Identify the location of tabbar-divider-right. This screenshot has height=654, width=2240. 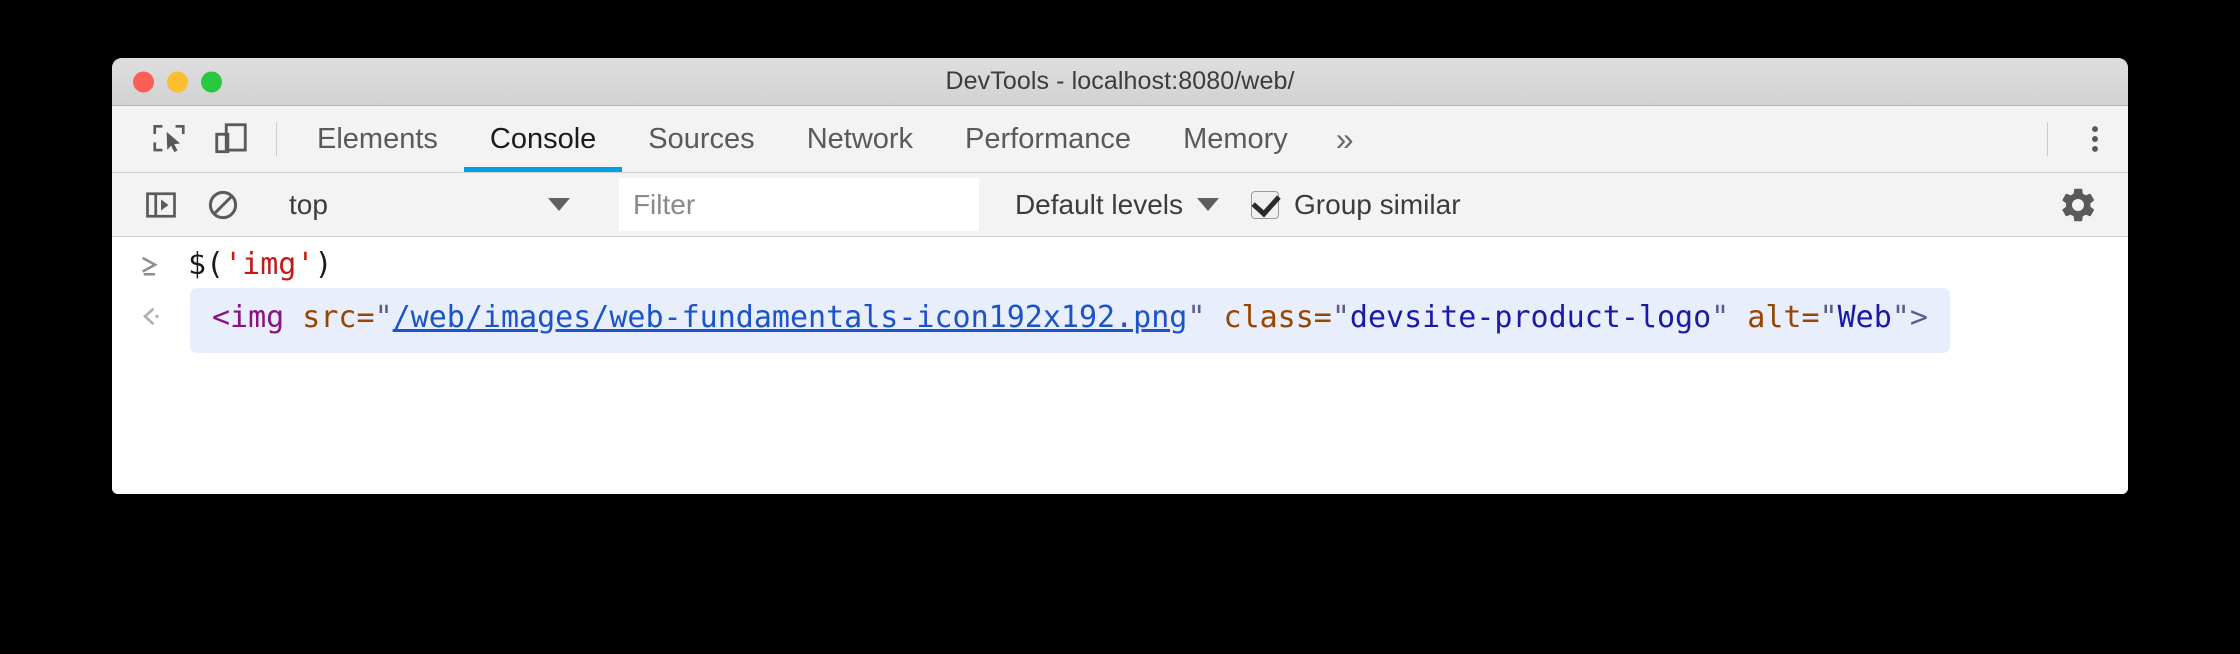
(2047, 139).